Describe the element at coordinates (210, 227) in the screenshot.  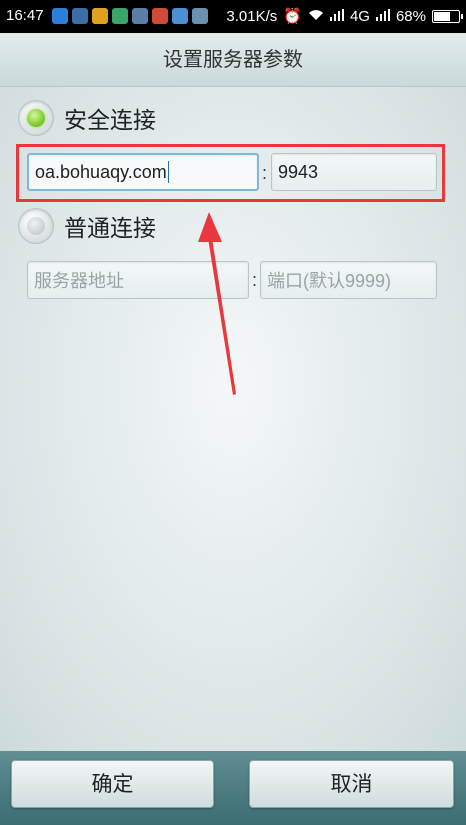
I see `annotation-arrow-head` at that location.